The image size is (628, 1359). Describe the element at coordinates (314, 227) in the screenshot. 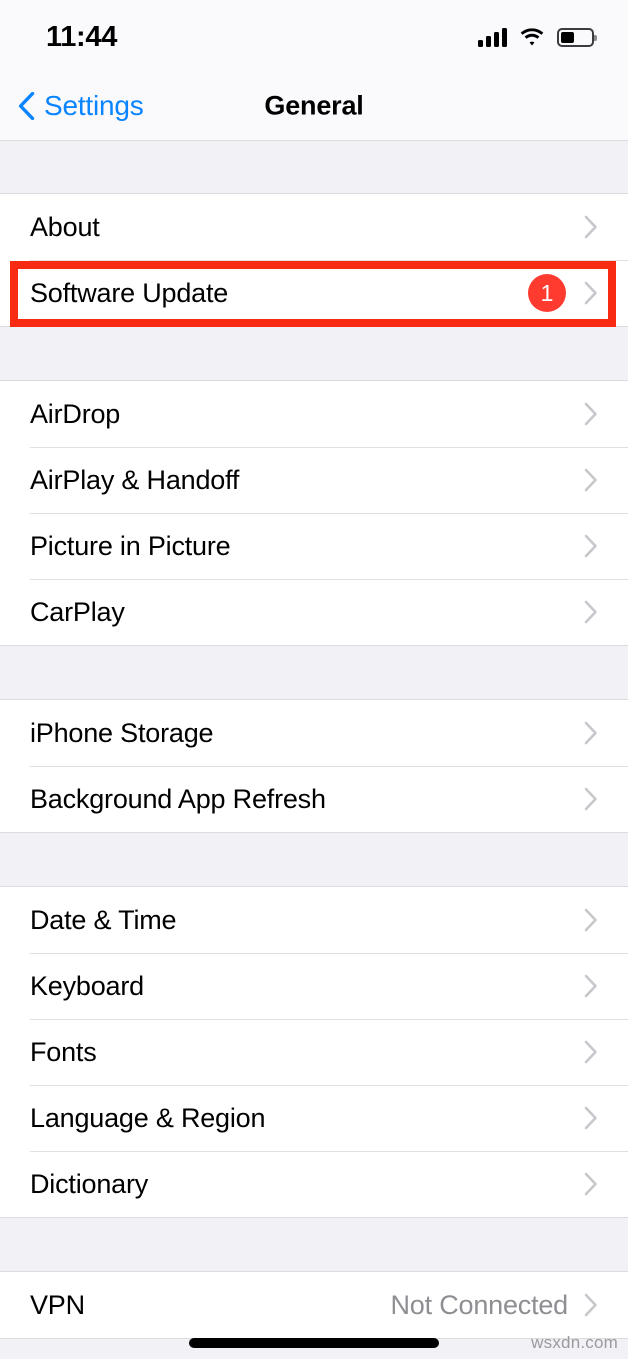

I see `list-item: About` at that location.